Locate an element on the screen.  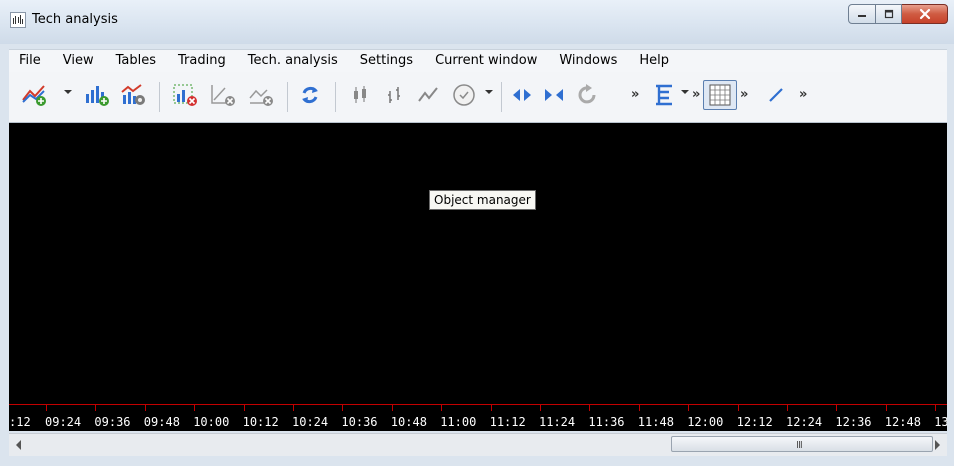
delete-chart-icon is located at coordinates (185, 95).